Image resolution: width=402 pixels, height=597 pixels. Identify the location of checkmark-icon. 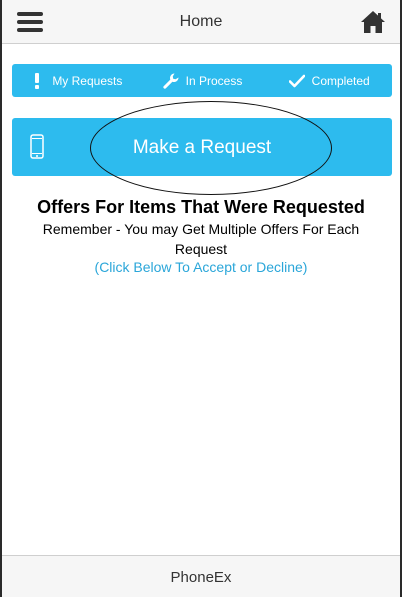
(297, 81).